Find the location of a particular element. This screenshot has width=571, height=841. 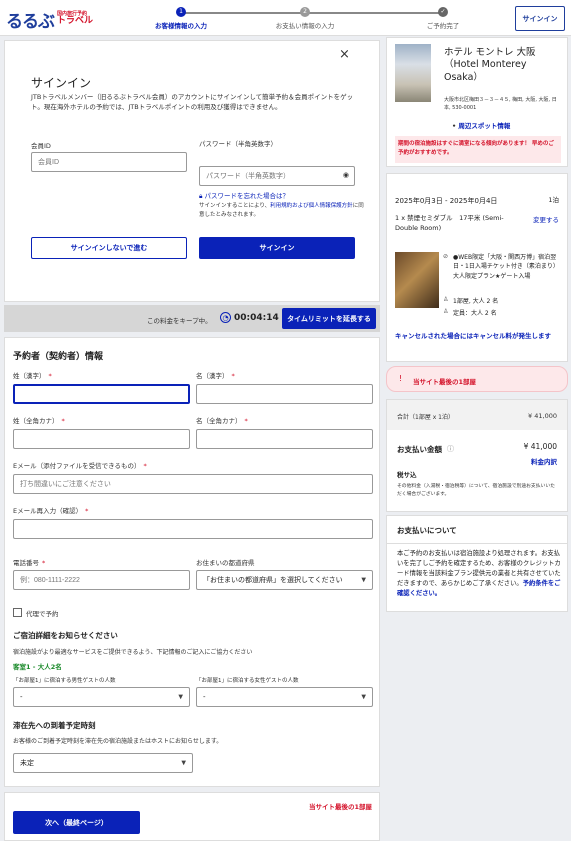

close-icon: × is located at coordinates (344, 54).